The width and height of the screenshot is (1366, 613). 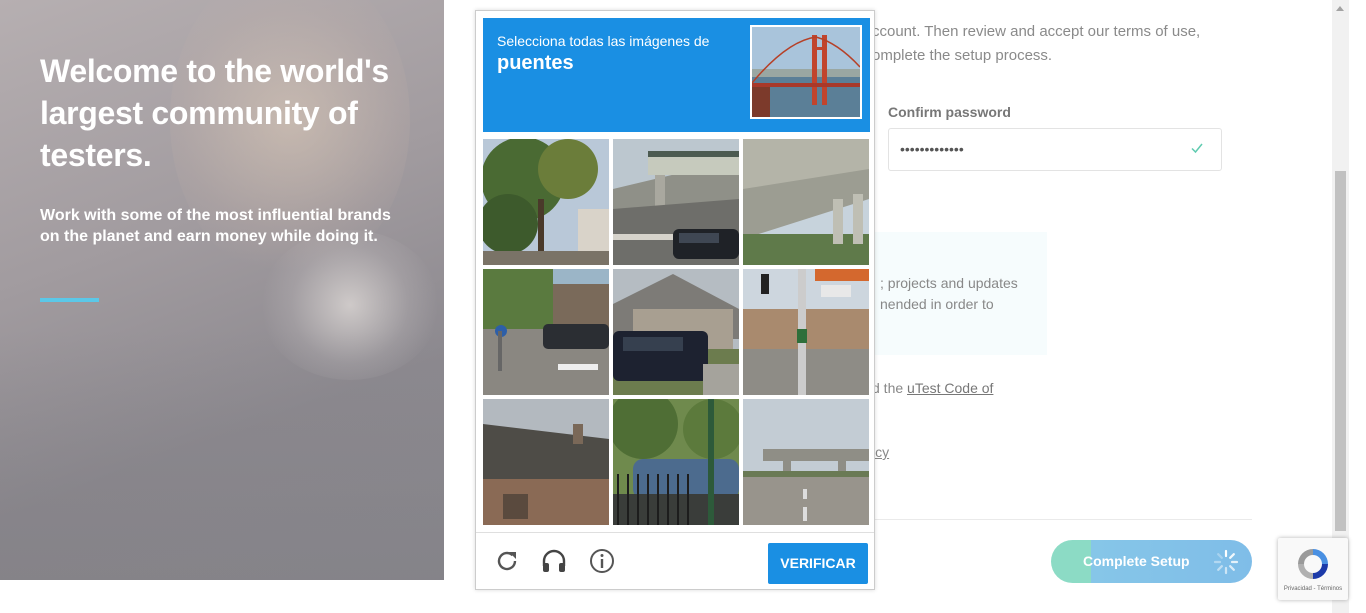 What do you see at coordinates (676, 75) in the screenshot?
I see `captcha-header: Selecciona todas las imágenes de puentes` at bounding box center [676, 75].